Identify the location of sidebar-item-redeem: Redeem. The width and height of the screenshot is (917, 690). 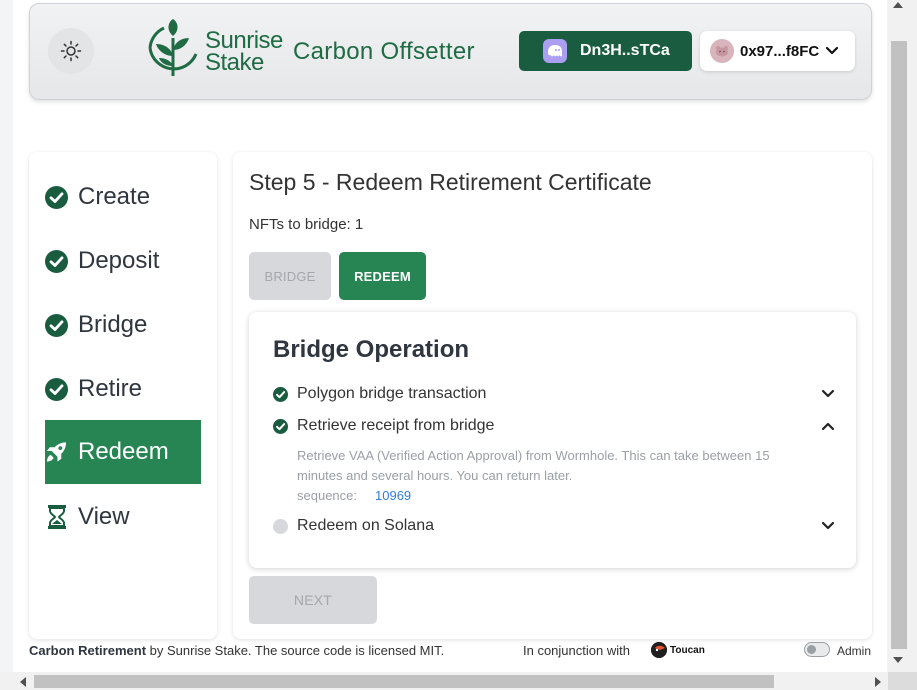
(123, 452).